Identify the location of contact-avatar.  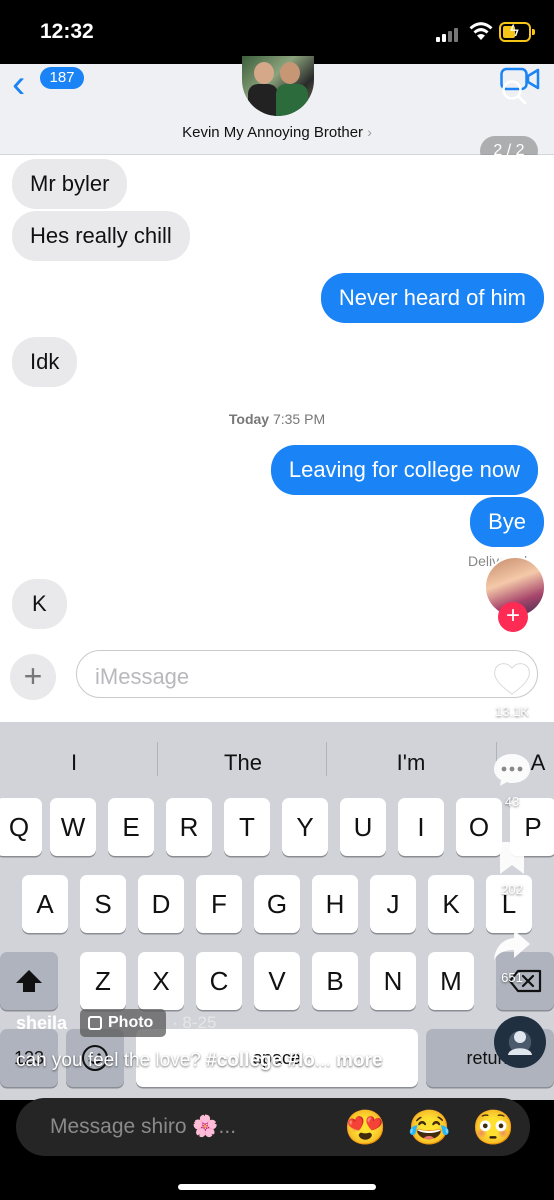
(278, 86).